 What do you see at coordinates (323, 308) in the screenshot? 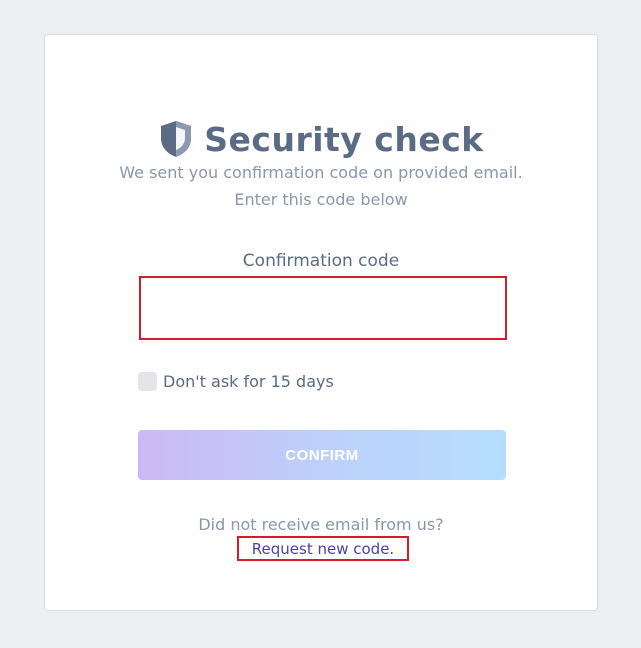
I see `confirmation-code-input` at bounding box center [323, 308].